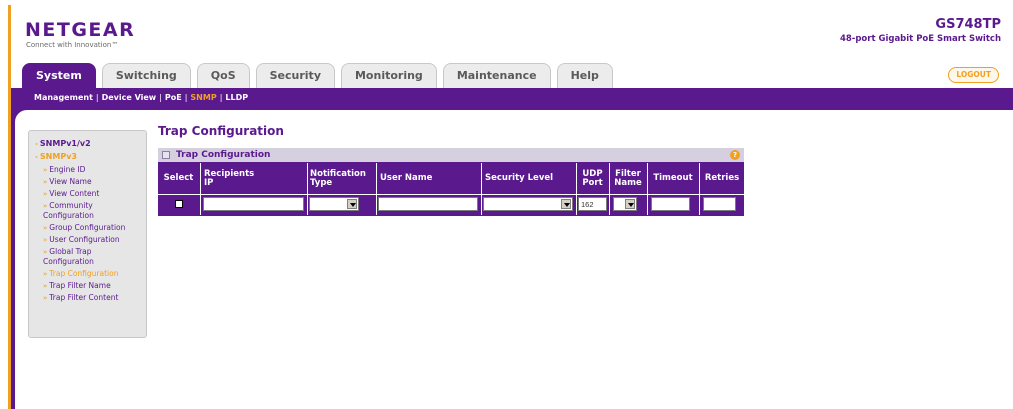 This screenshot has height=409, width=1013. I want to click on col-filter-name: Filter Name, so click(628, 178).